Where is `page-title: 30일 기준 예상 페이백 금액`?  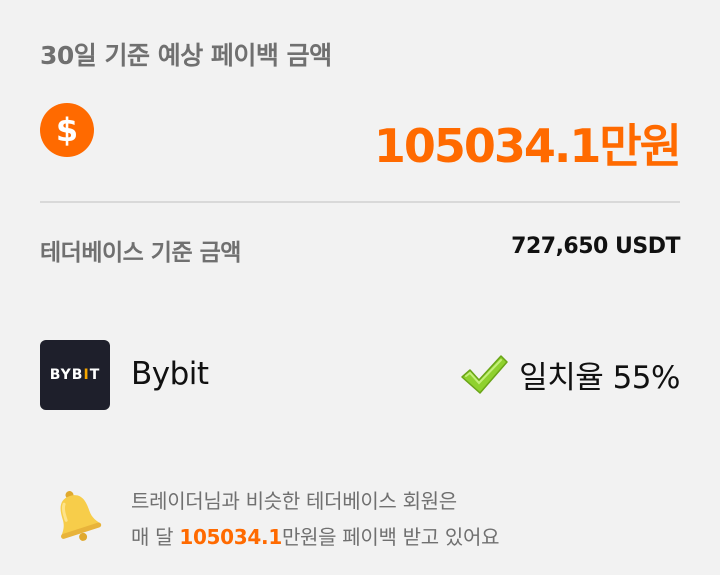 page-title: 30일 기준 예상 페이백 금액 is located at coordinates (186, 55).